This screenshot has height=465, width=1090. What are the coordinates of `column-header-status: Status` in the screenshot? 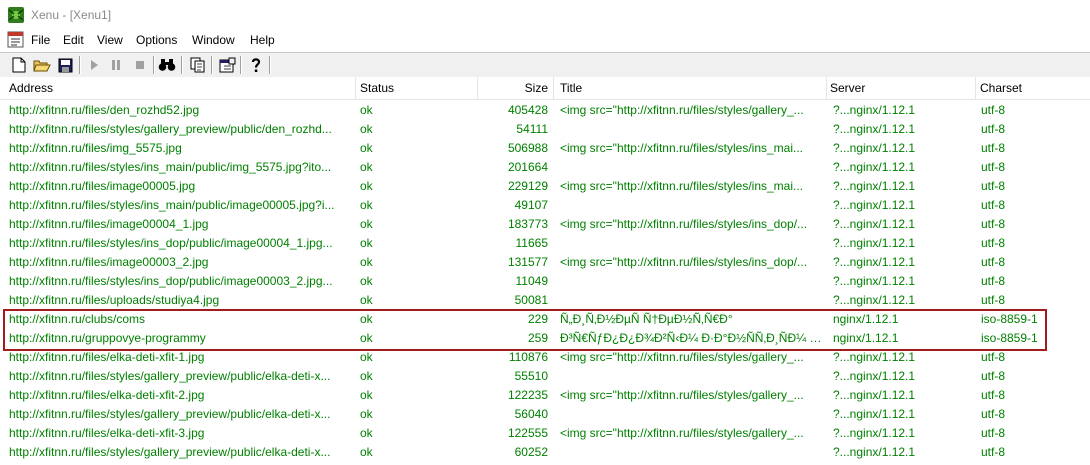 It's located at (416, 88).